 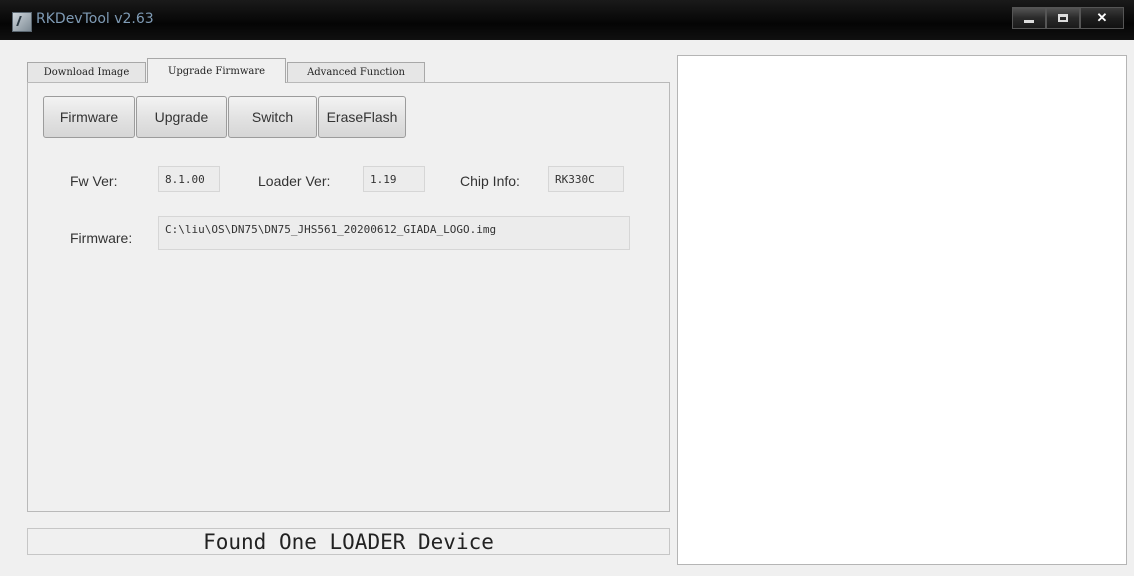 What do you see at coordinates (216, 70) in the screenshot?
I see `tab-upgrade-firmware: Upgrade Firmware` at bounding box center [216, 70].